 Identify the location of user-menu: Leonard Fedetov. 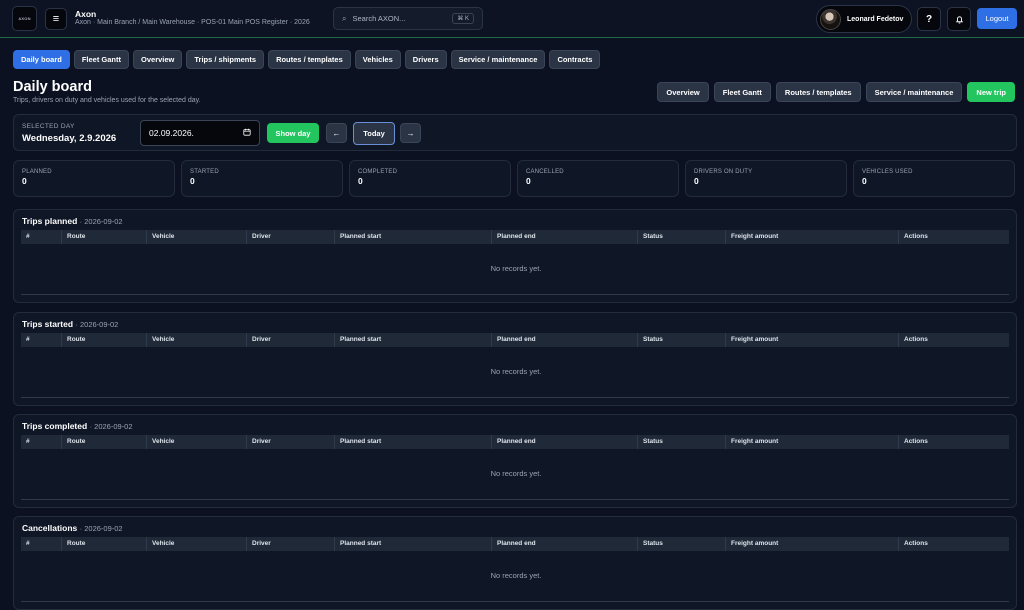
(864, 19).